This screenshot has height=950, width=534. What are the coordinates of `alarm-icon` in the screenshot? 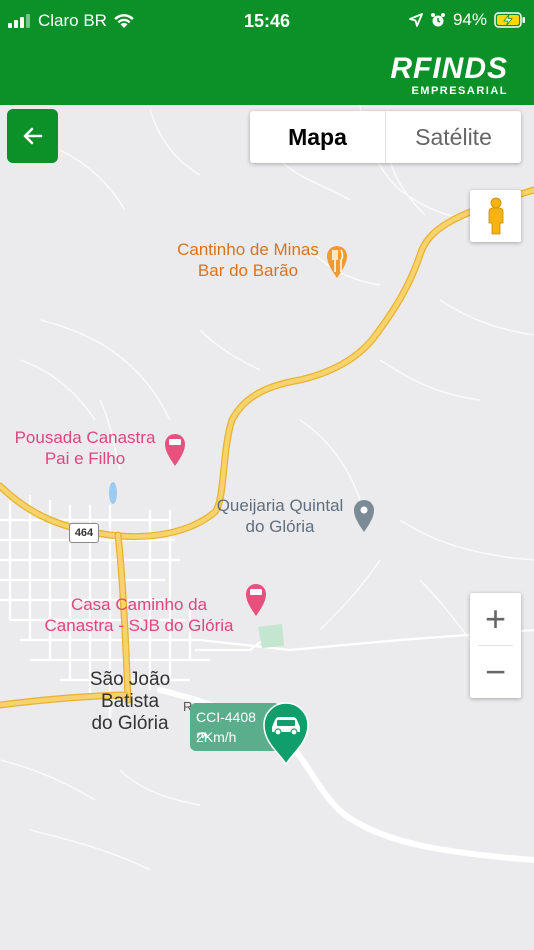 It's located at (437, 20).